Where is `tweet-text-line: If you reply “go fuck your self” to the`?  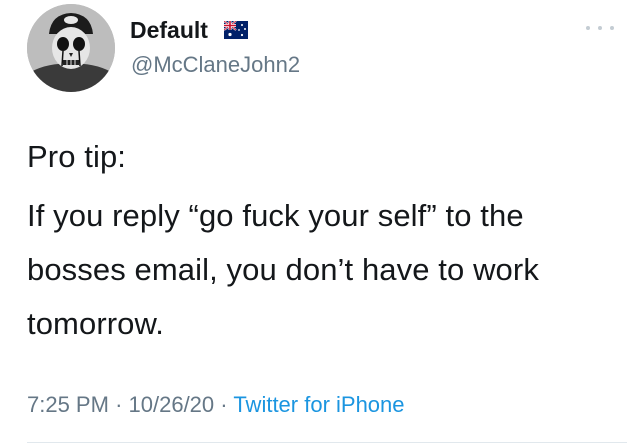
tweet-text-line: If you reply “go fuck your self” to the is located at coordinates (275, 215).